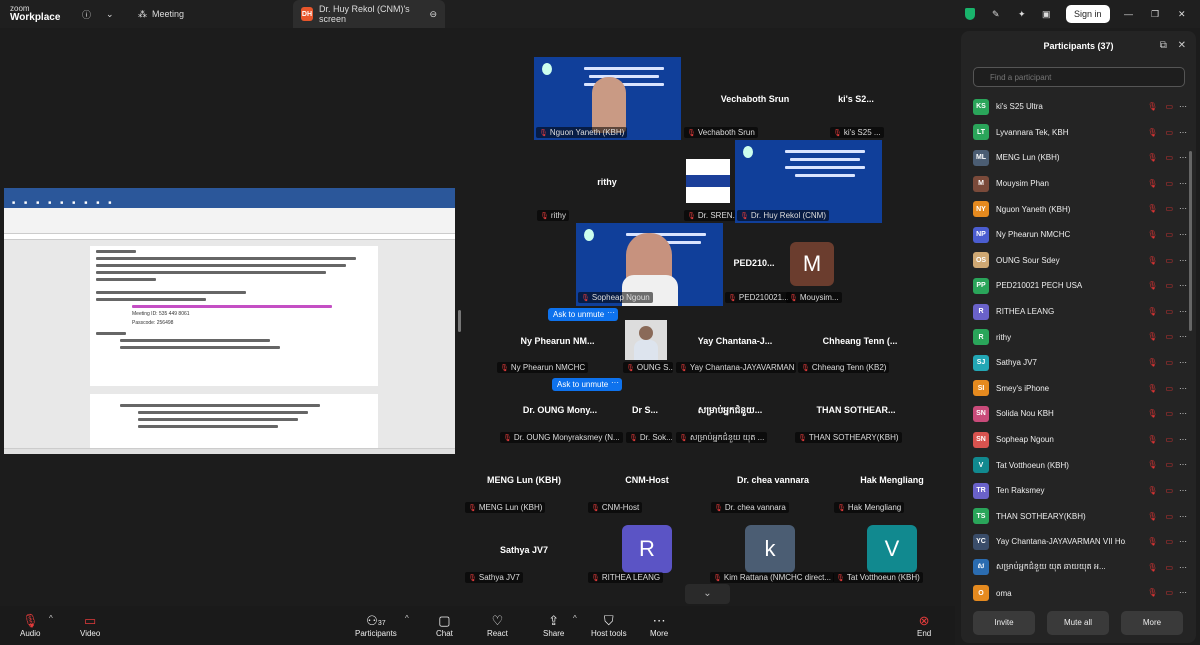 This screenshot has height=645, width=1200. I want to click on security-shield-icon, so click(970, 14).